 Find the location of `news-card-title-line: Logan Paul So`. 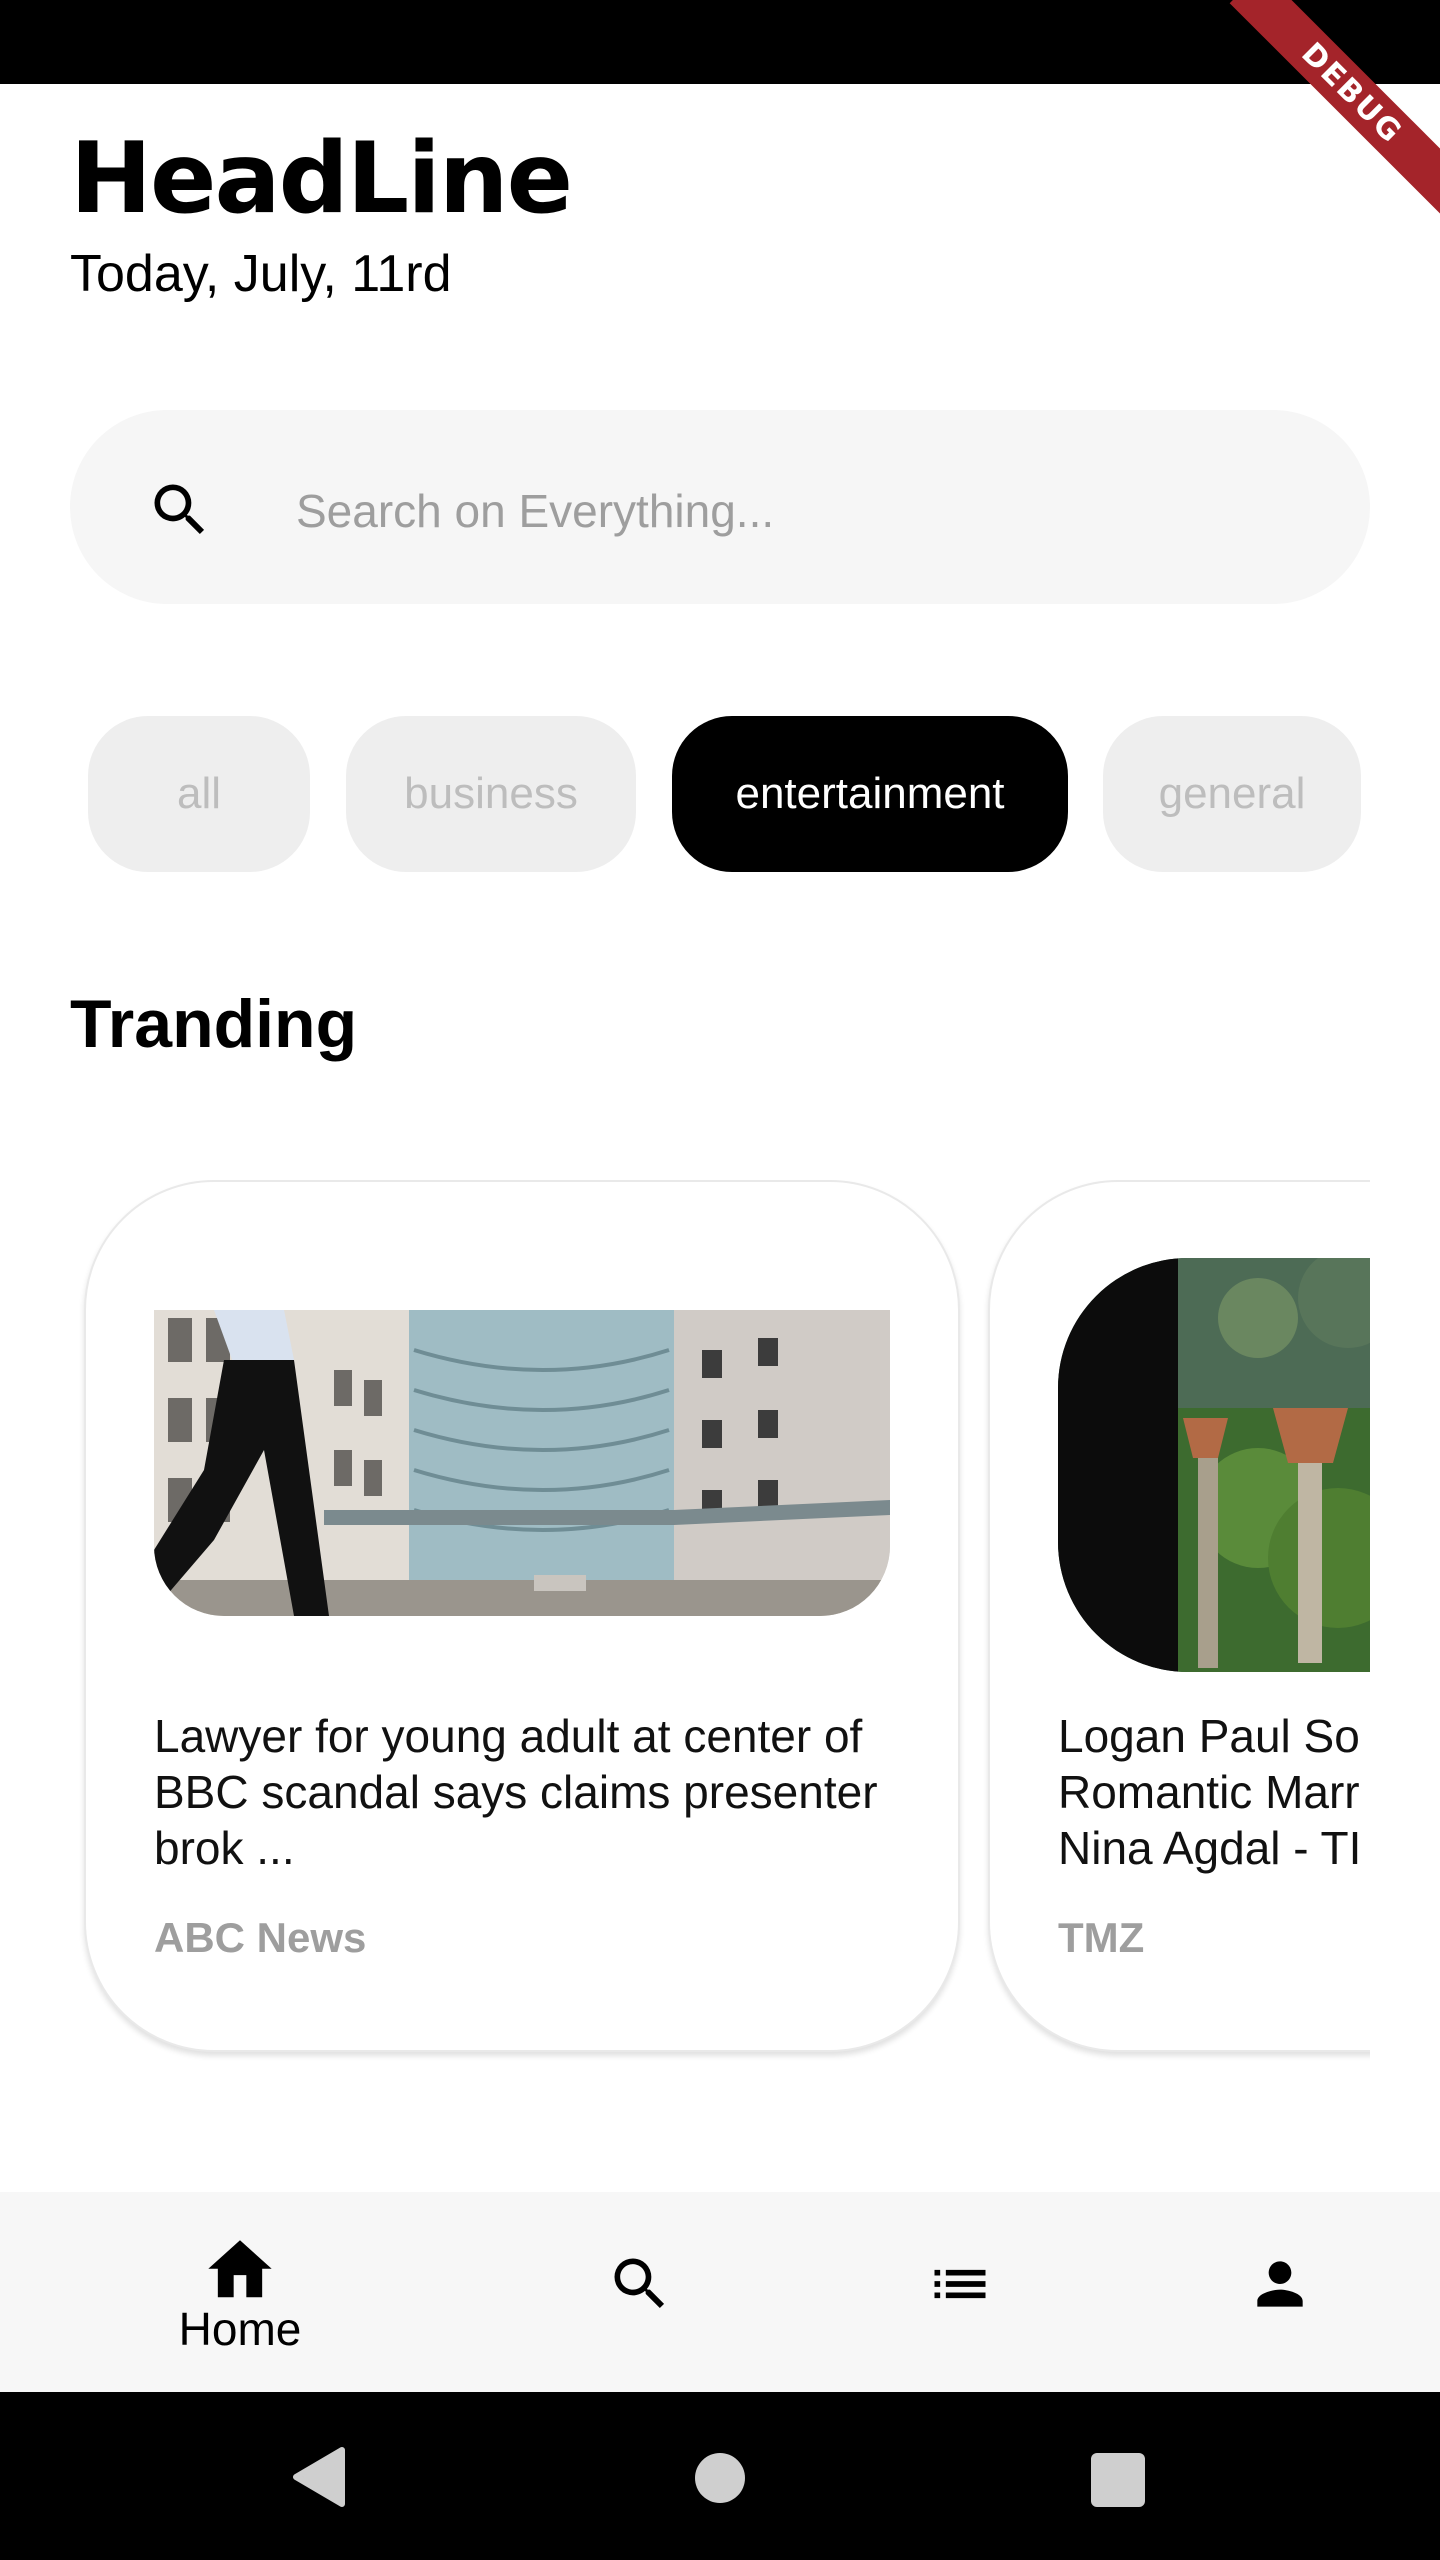

news-card-title-line: Logan Paul So is located at coordinates (1209, 1736).